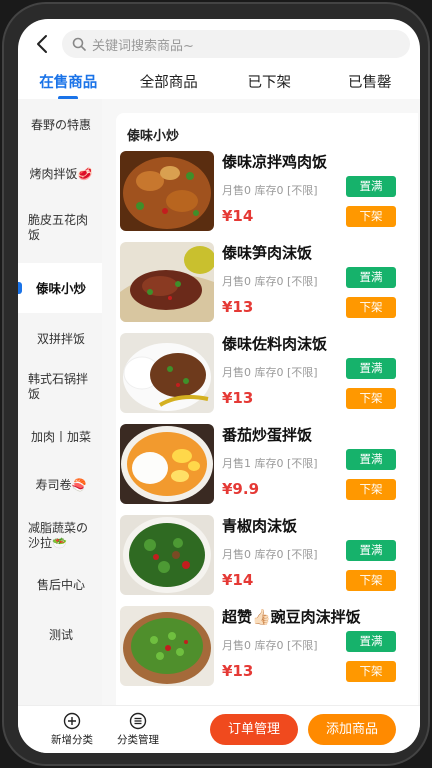  I want to click on top-bar: 关键词搜索商品~, so click(219, 44).